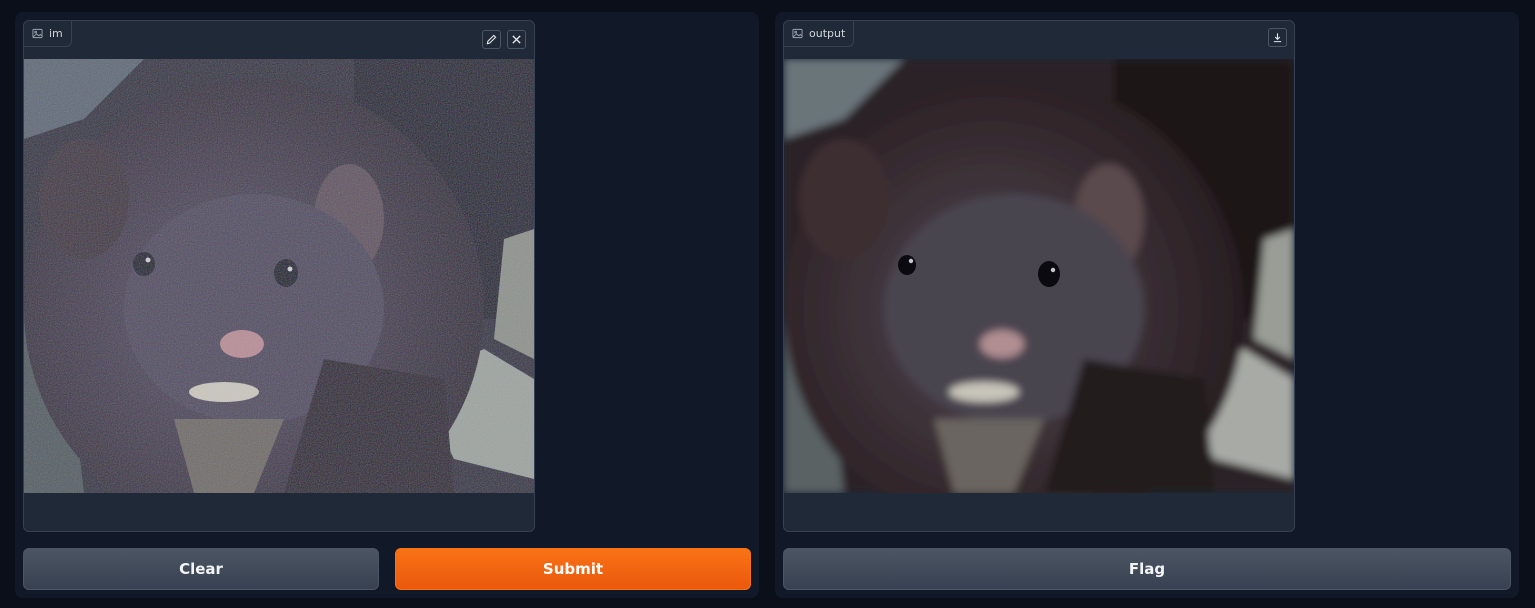 The width and height of the screenshot is (1535, 608). I want to click on clear-button: Clear, so click(201, 569).